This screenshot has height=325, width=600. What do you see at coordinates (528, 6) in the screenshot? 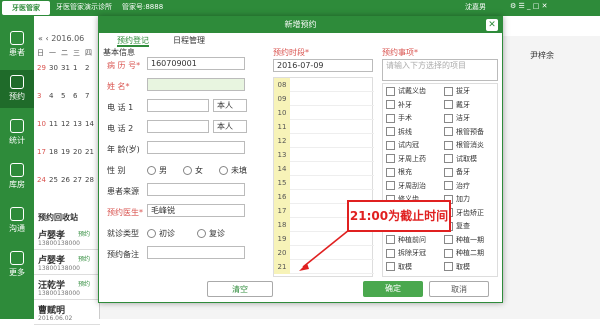
I see `window-controls: ⚙ ☰ _ □ ✕` at bounding box center [528, 6].